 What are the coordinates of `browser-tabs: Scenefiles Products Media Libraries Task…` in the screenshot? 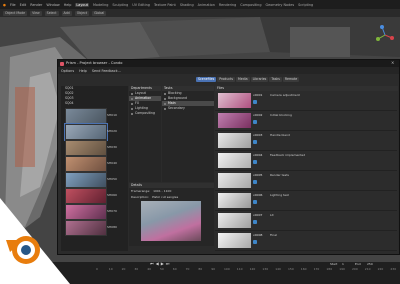 It's located at (248, 79).